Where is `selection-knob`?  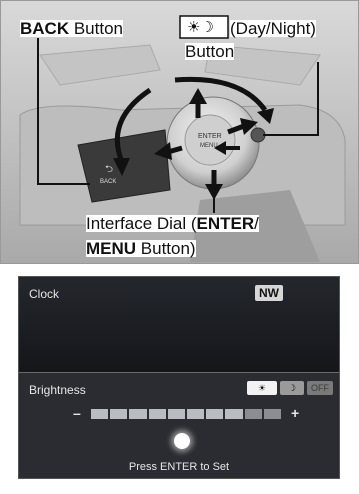 selection-knob is located at coordinates (182, 441).